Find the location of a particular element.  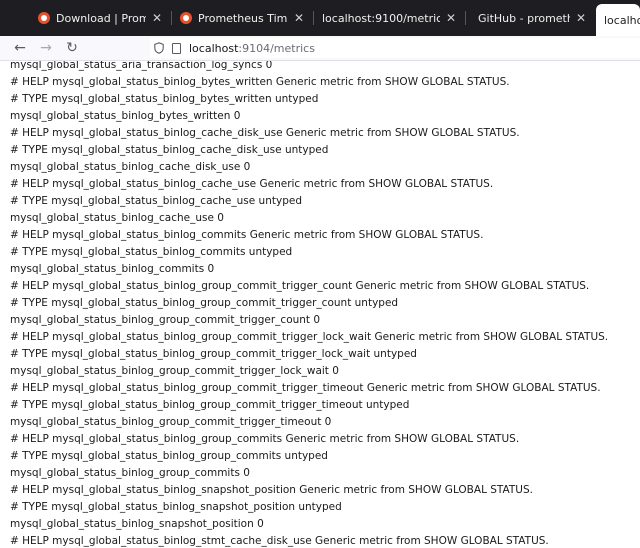

tab-label: GitHub - prometheus/ is located at coordinates (524, 18).